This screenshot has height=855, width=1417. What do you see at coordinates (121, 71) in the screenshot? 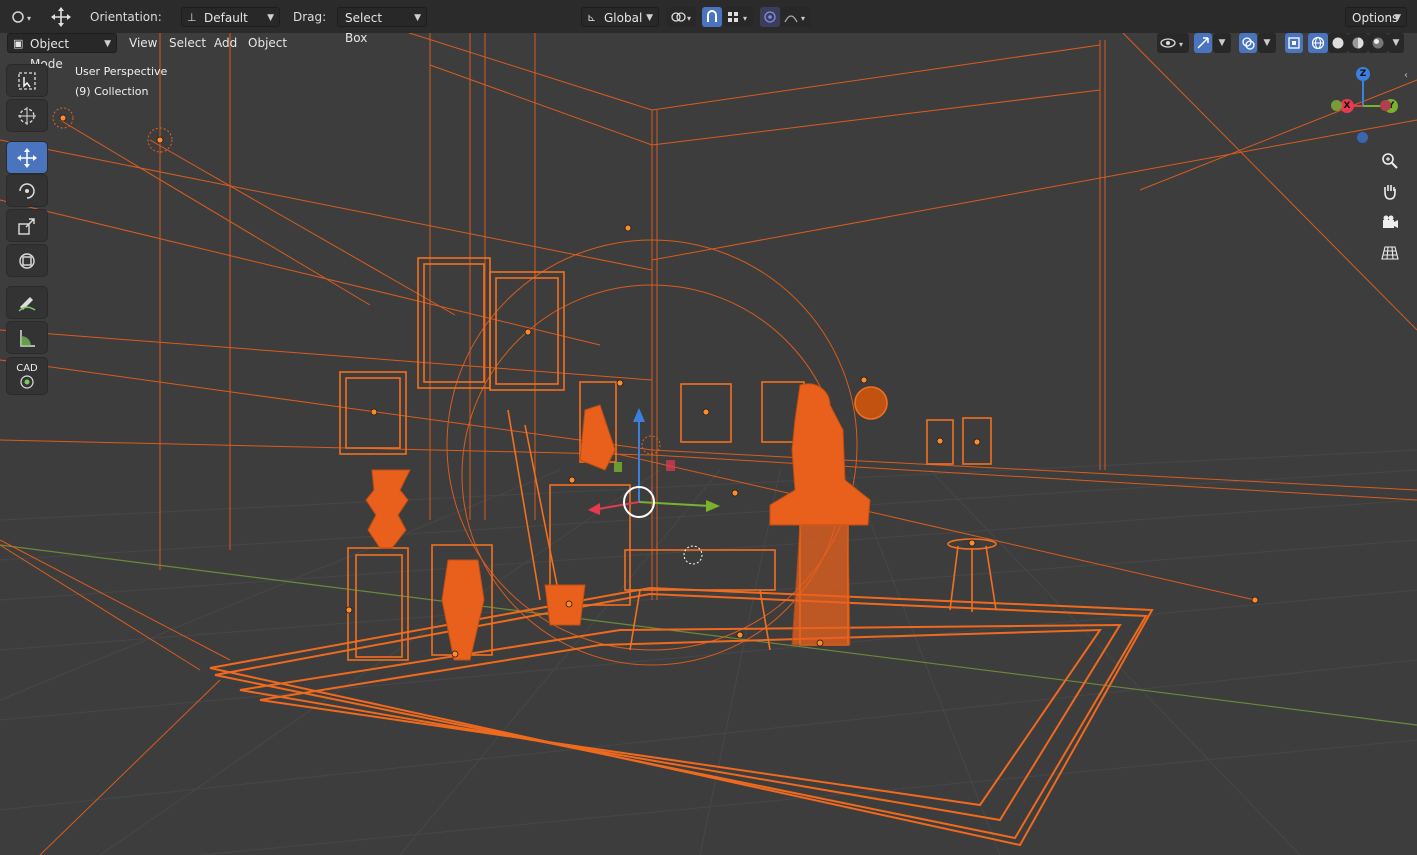
I see `view-name: User Perspective` at bounding box center [121, 71].